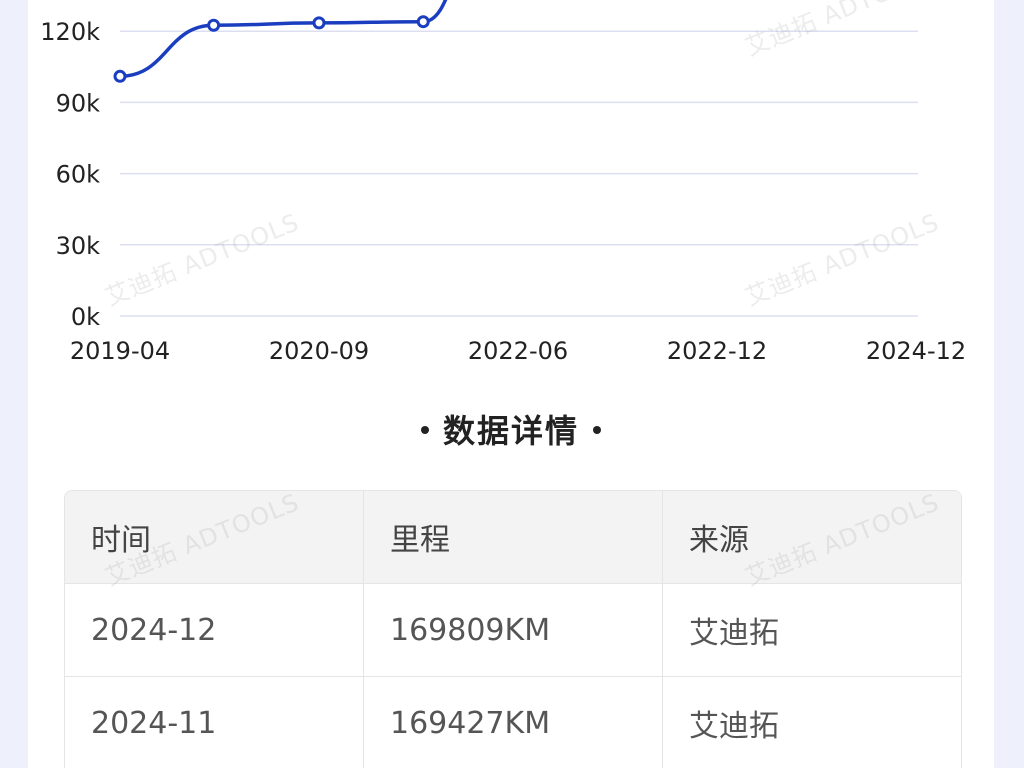 The image size is (1024, 768). What do you see at coordinates (214, 537) in the screenshot?
I see `header-cell-time: 时间` at bounding box center [214, 537].